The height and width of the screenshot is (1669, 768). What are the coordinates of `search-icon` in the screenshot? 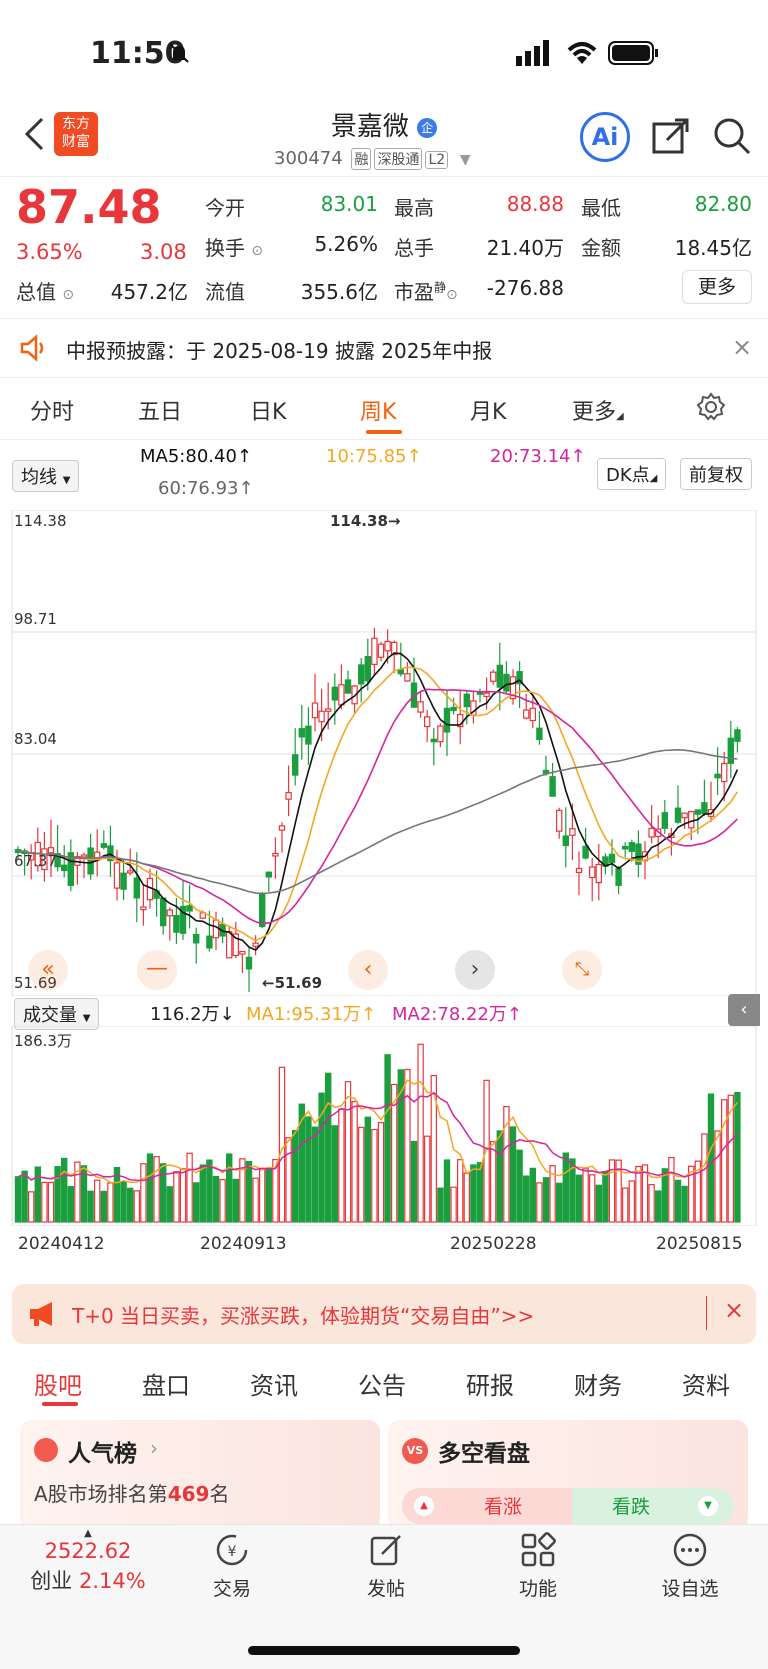 It's located at (732, 138).